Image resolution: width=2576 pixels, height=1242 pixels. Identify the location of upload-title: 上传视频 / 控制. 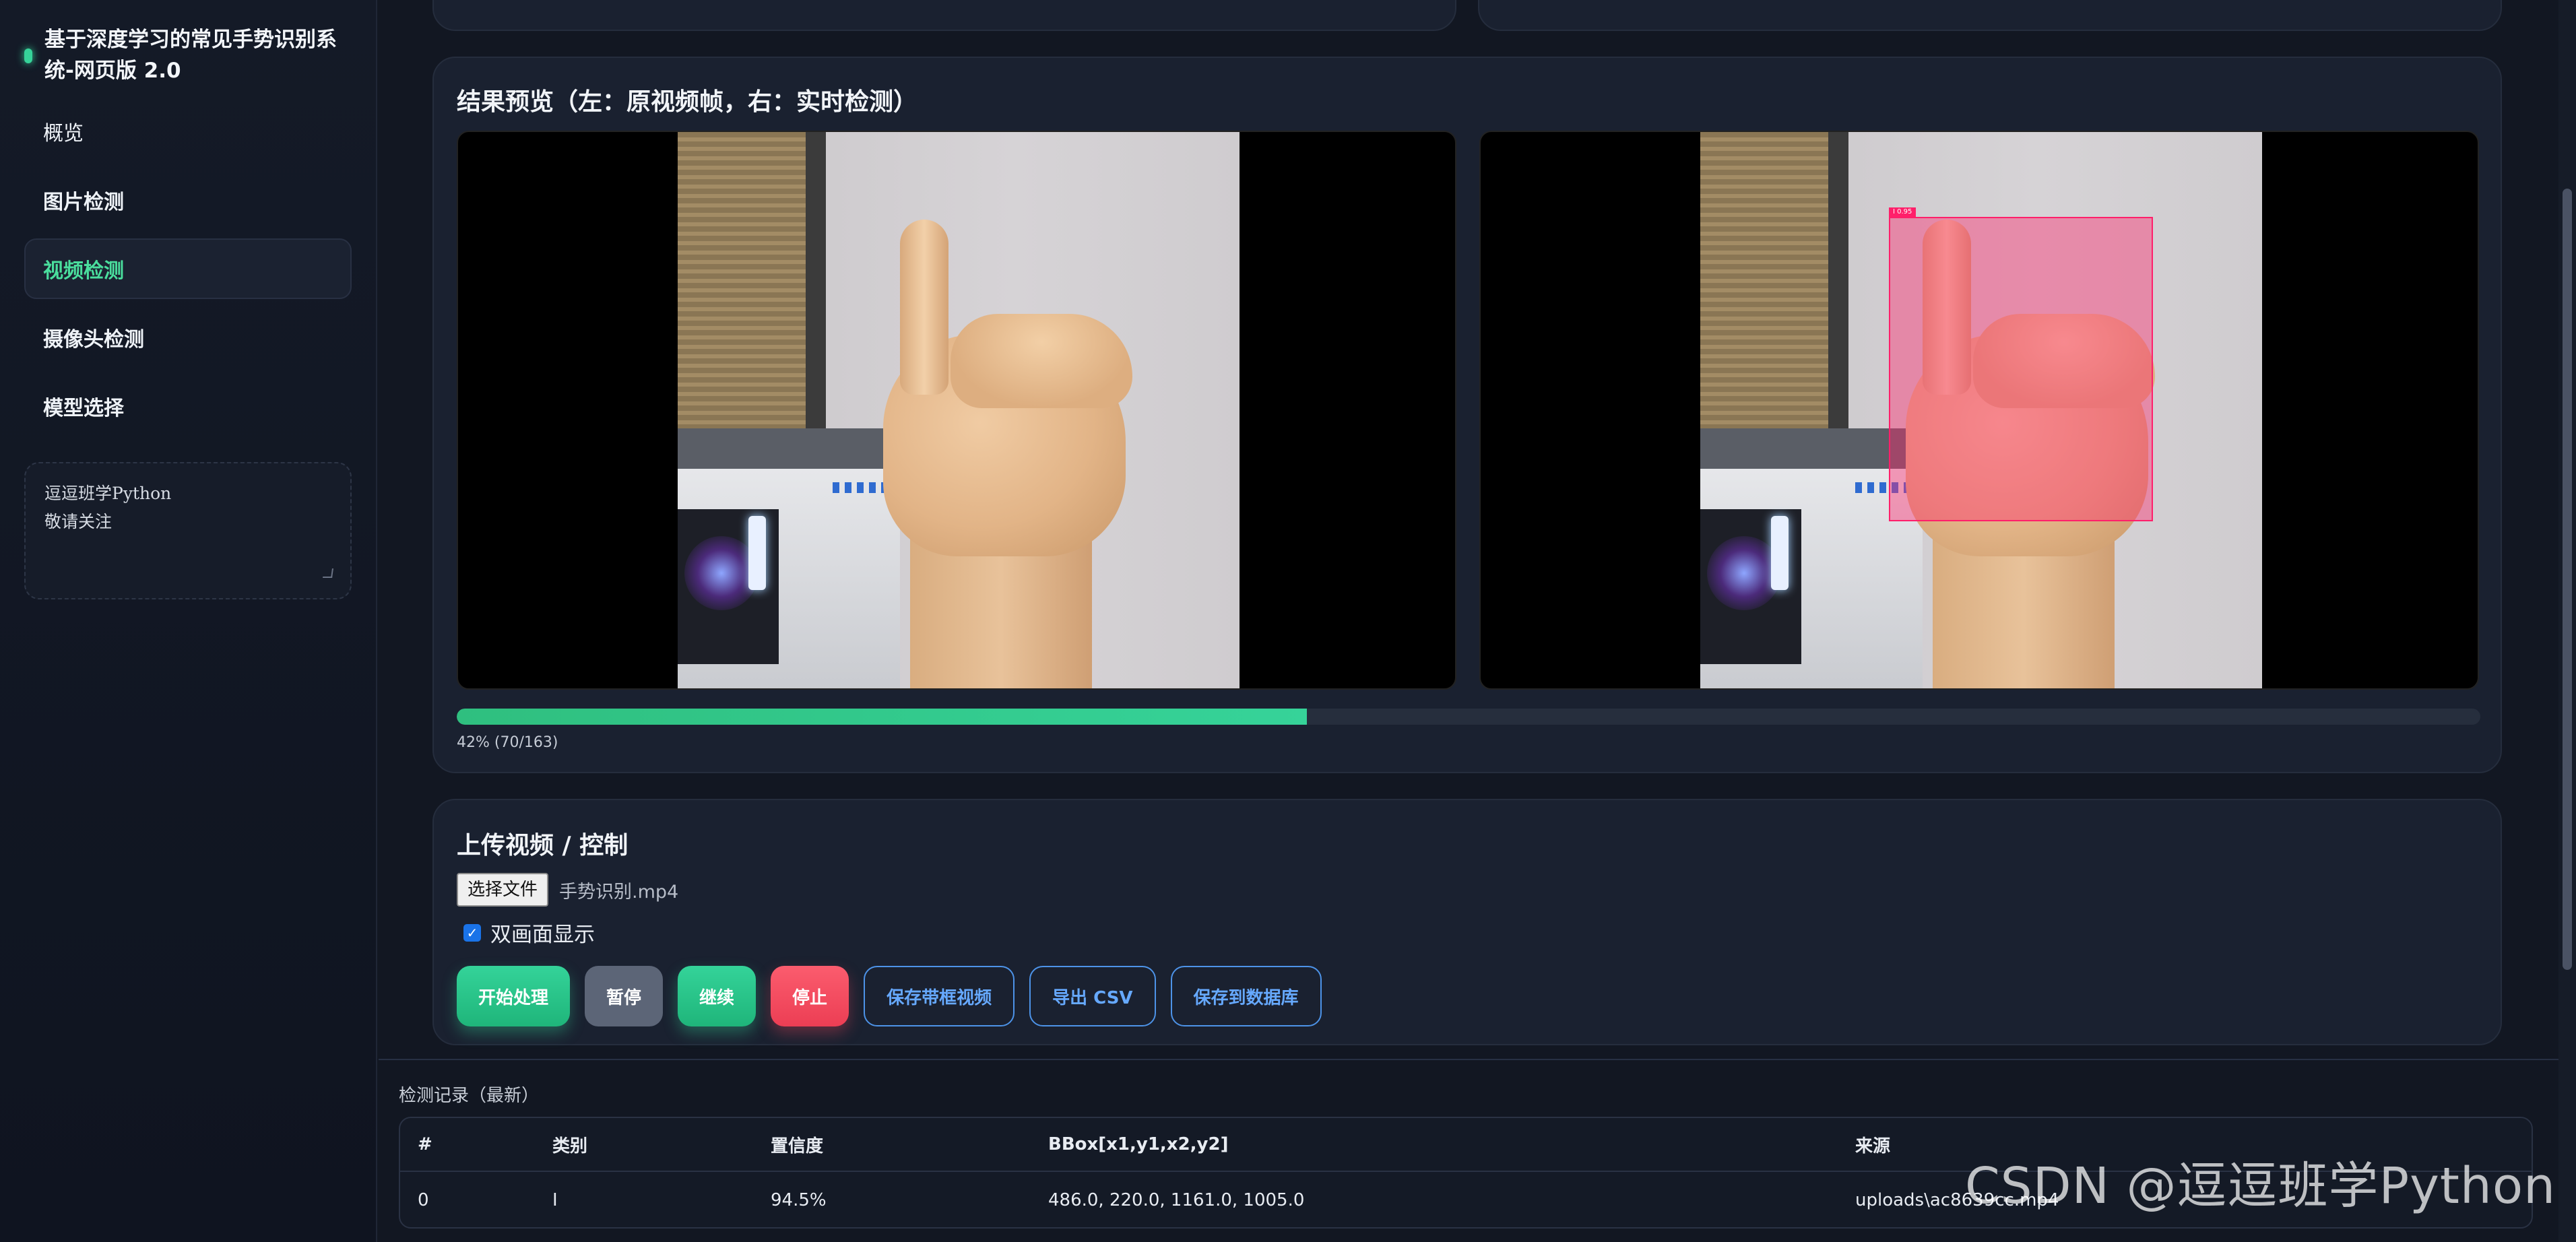
(543, 845).